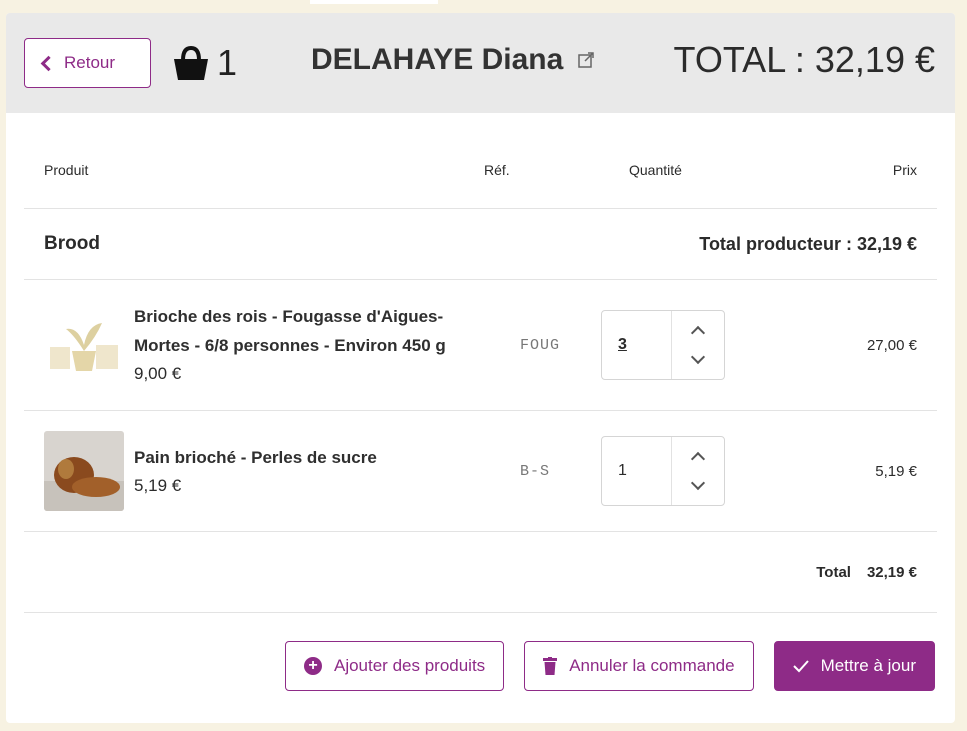 The width and height of the screenshot is (967, 731). I want to click on item-unit-price: 9,00 €, so click(158, 373).